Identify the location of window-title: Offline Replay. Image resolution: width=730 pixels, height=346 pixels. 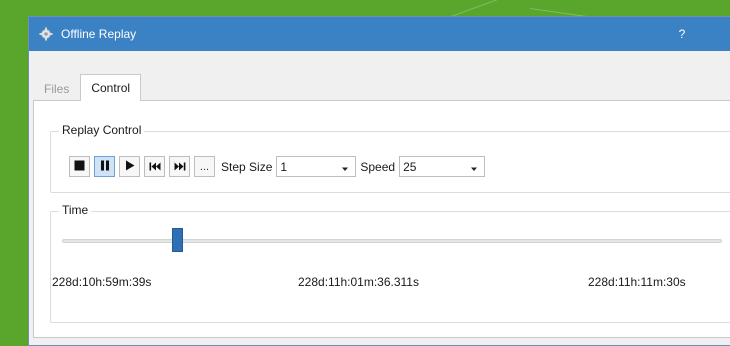
(99, 34).